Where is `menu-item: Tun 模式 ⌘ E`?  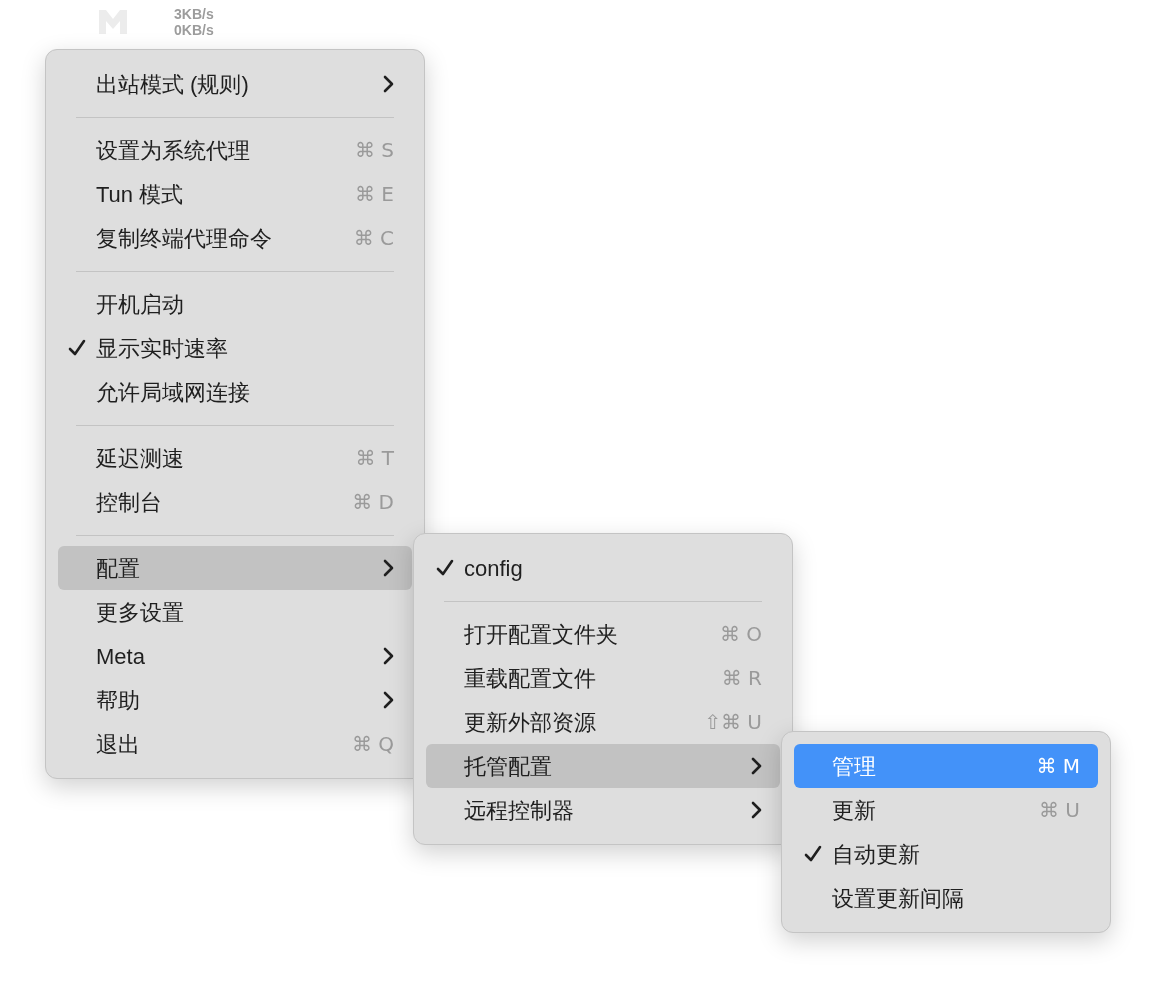 menu-item: Tun 模式 ⌘ E is located at coordinates (235, 194).